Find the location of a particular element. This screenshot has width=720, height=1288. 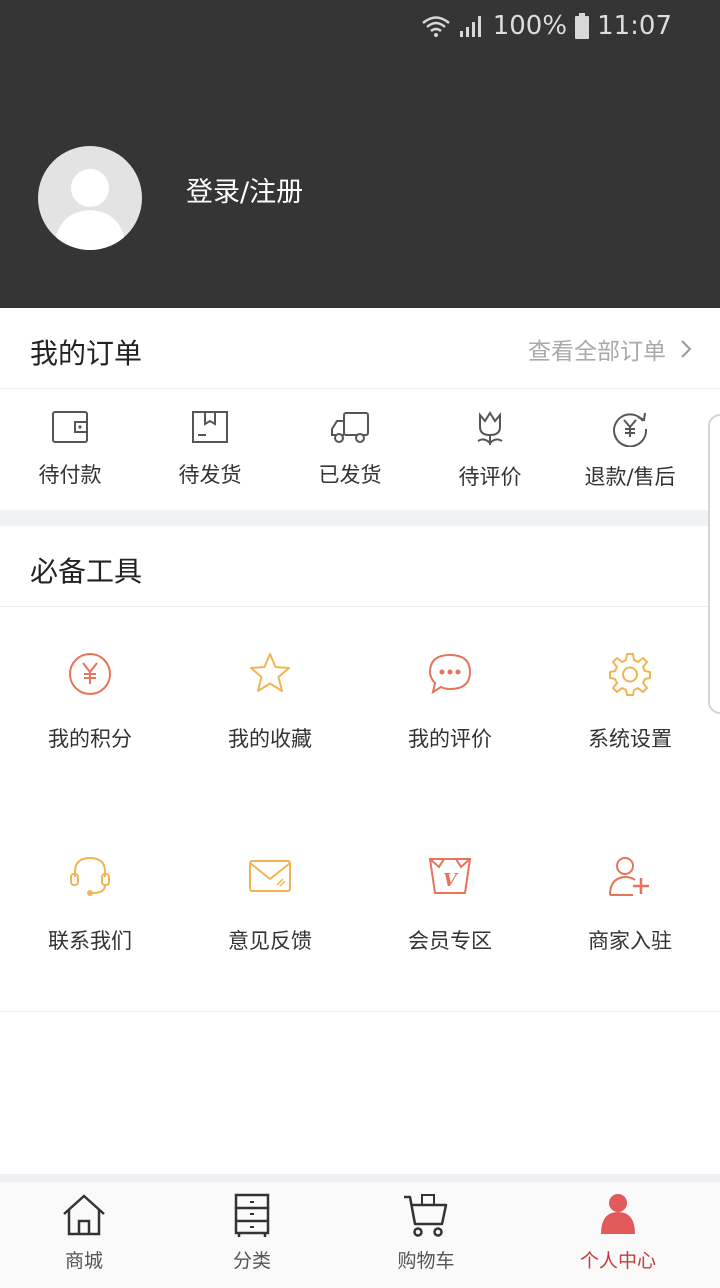

tool-label: 会员专区 is located at coordinates (450, 941).